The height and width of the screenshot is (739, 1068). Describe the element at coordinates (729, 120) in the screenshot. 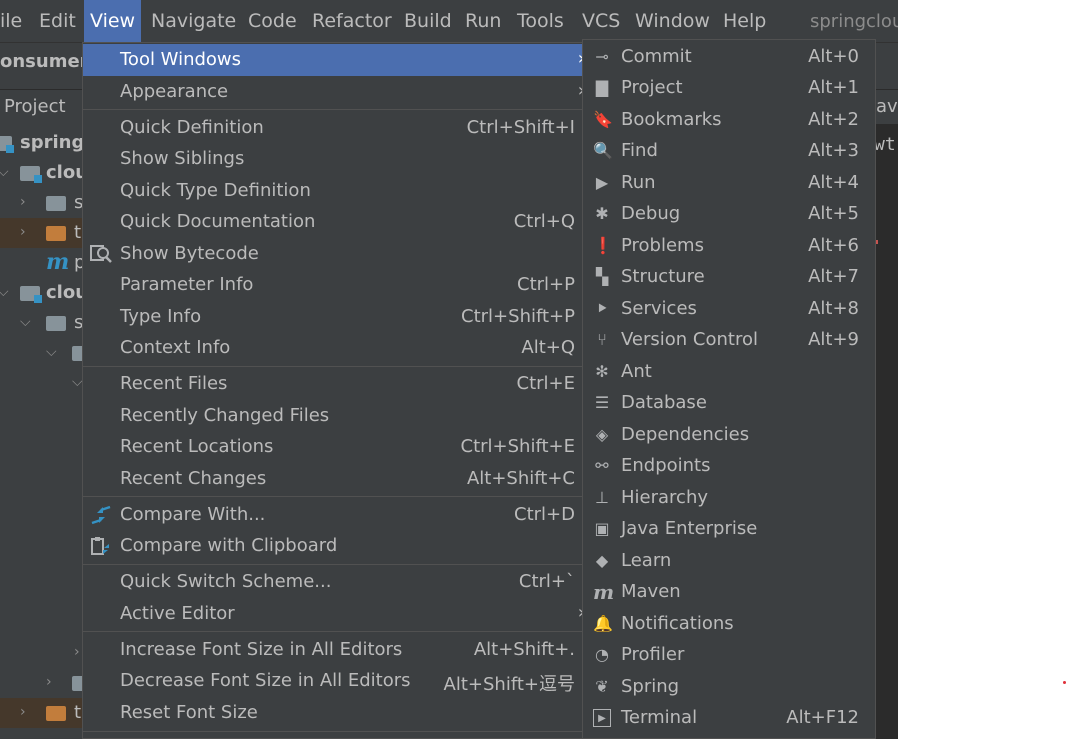

I see `menu-item-bookmarks: 🔖 Bookmarks Alt+2` at that location.